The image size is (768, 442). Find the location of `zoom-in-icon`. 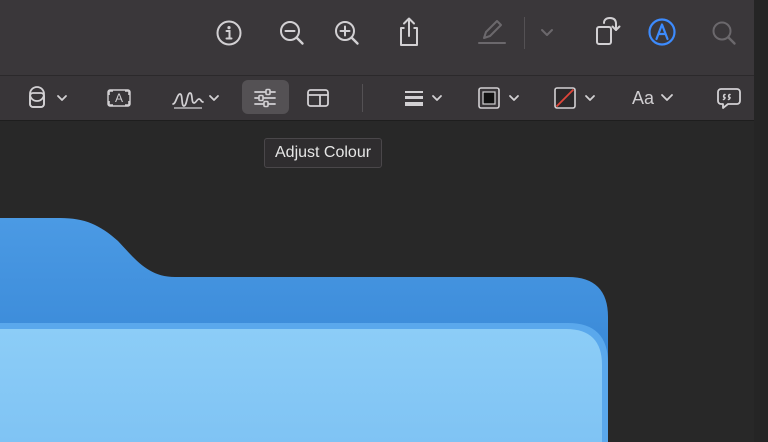

zoom-in-icon is located at coordinates (347, 33).